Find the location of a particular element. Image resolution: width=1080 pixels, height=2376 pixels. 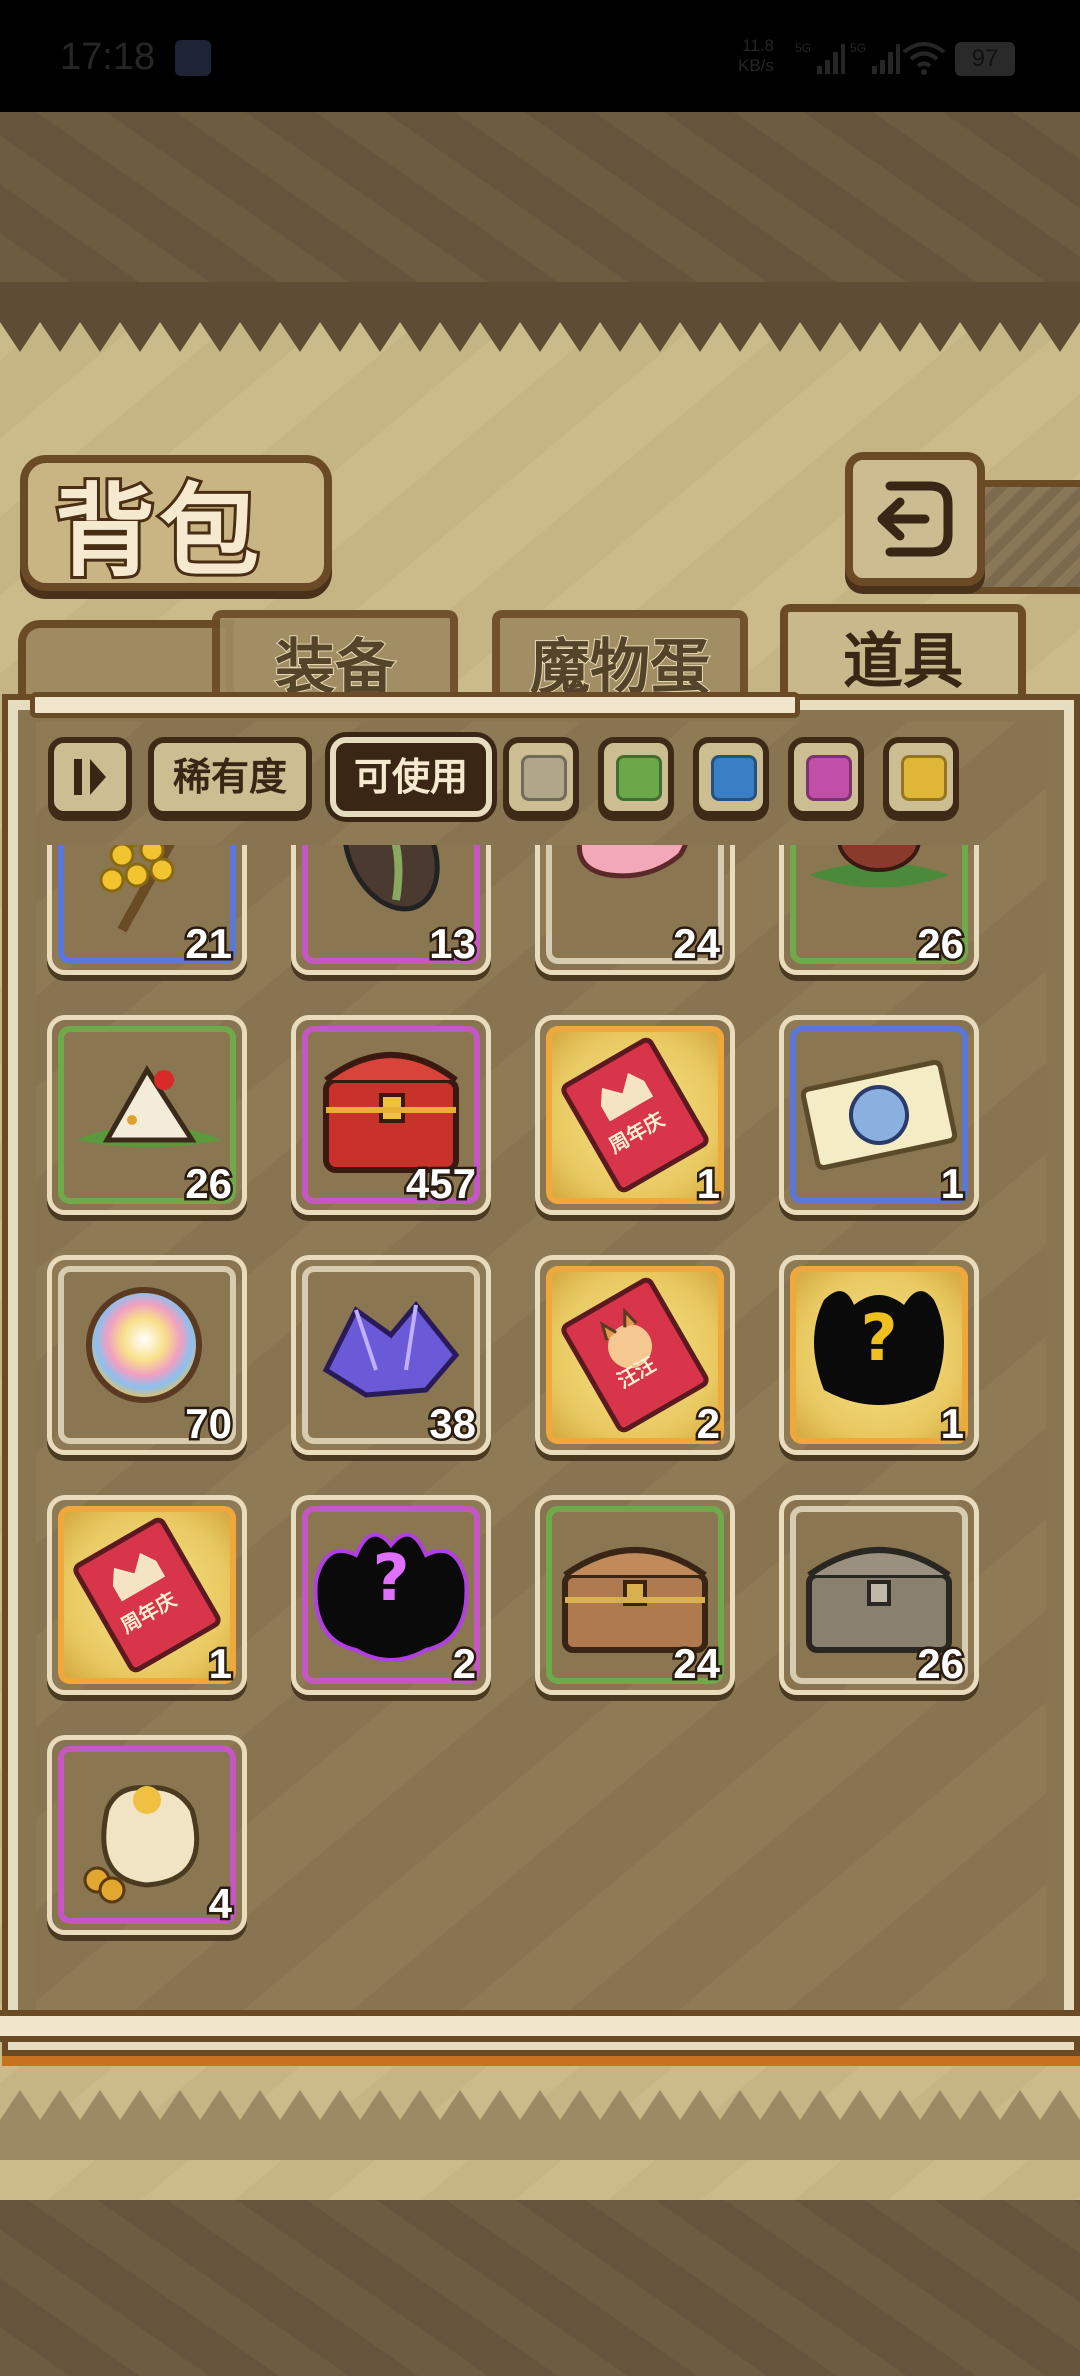

back-button is located at coordinates (915, 519).